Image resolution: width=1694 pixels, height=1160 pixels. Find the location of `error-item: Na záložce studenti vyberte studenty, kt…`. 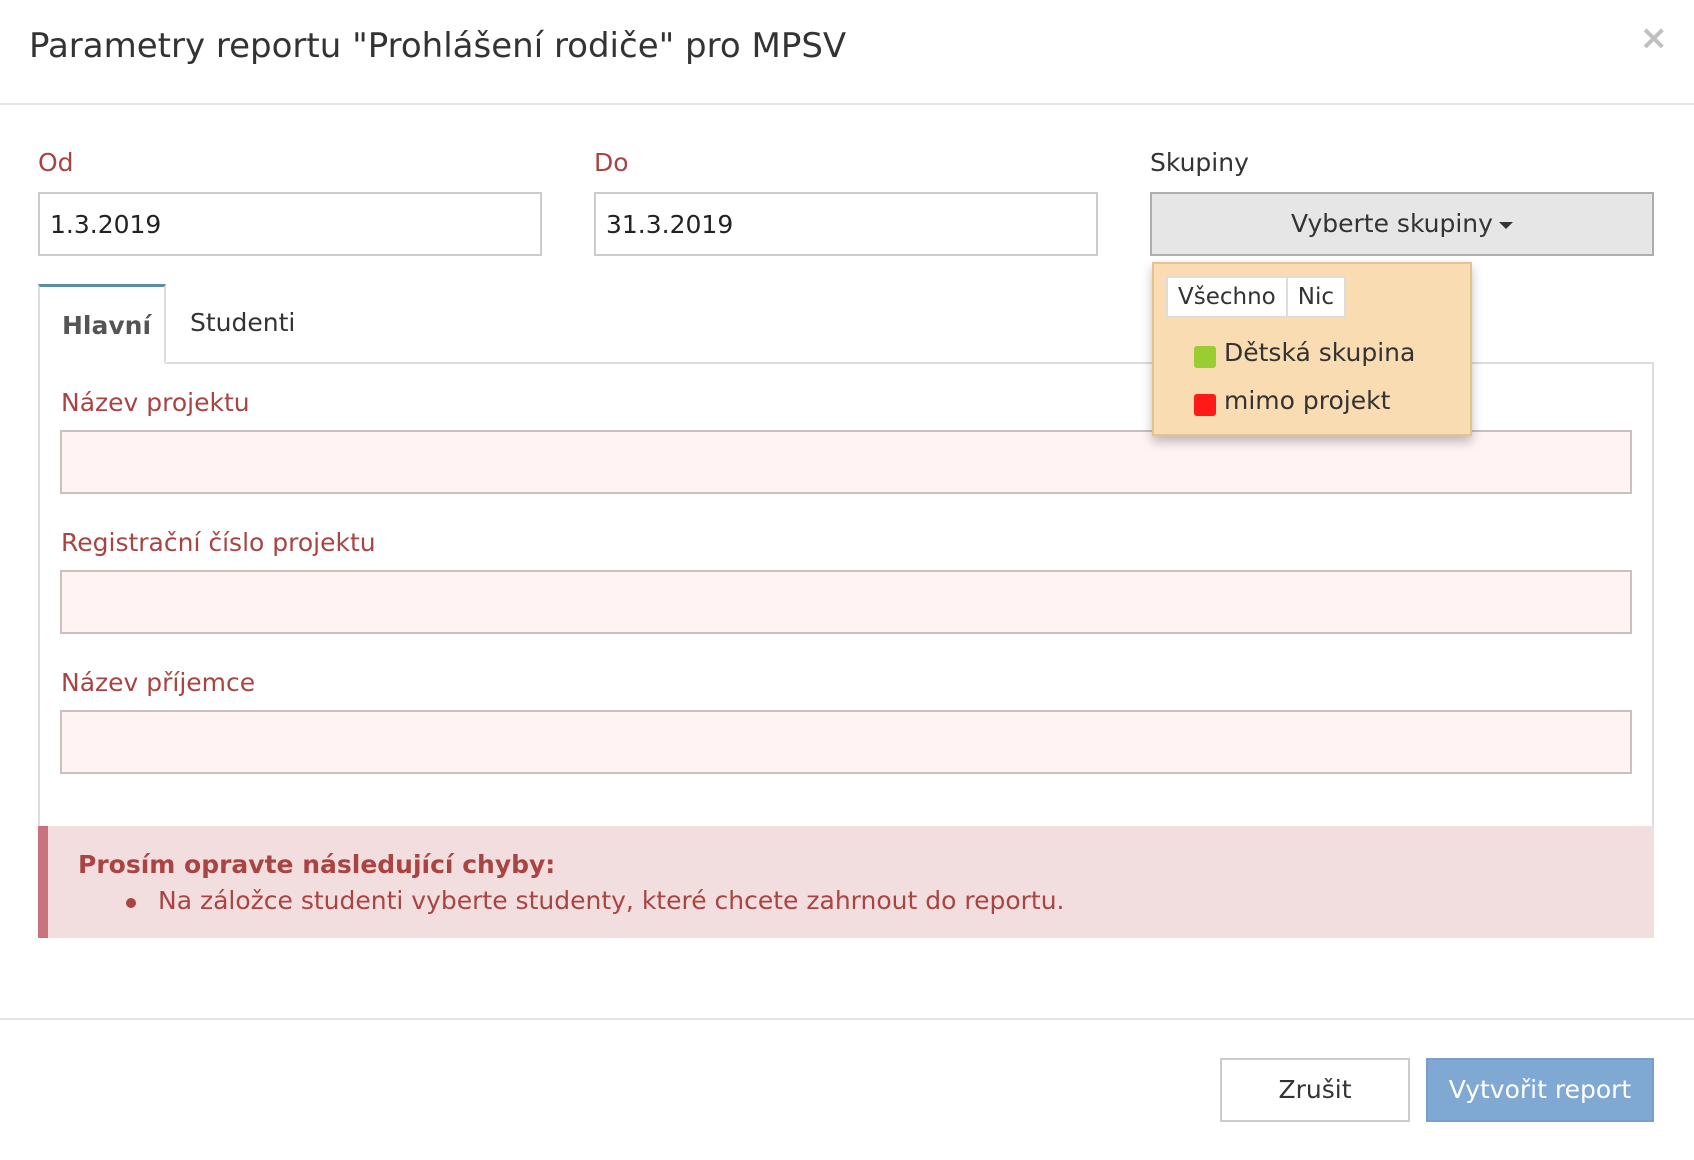

error-item: Na záložce studenti vyberte studenty, kt… is located at coordinates (611, 900).